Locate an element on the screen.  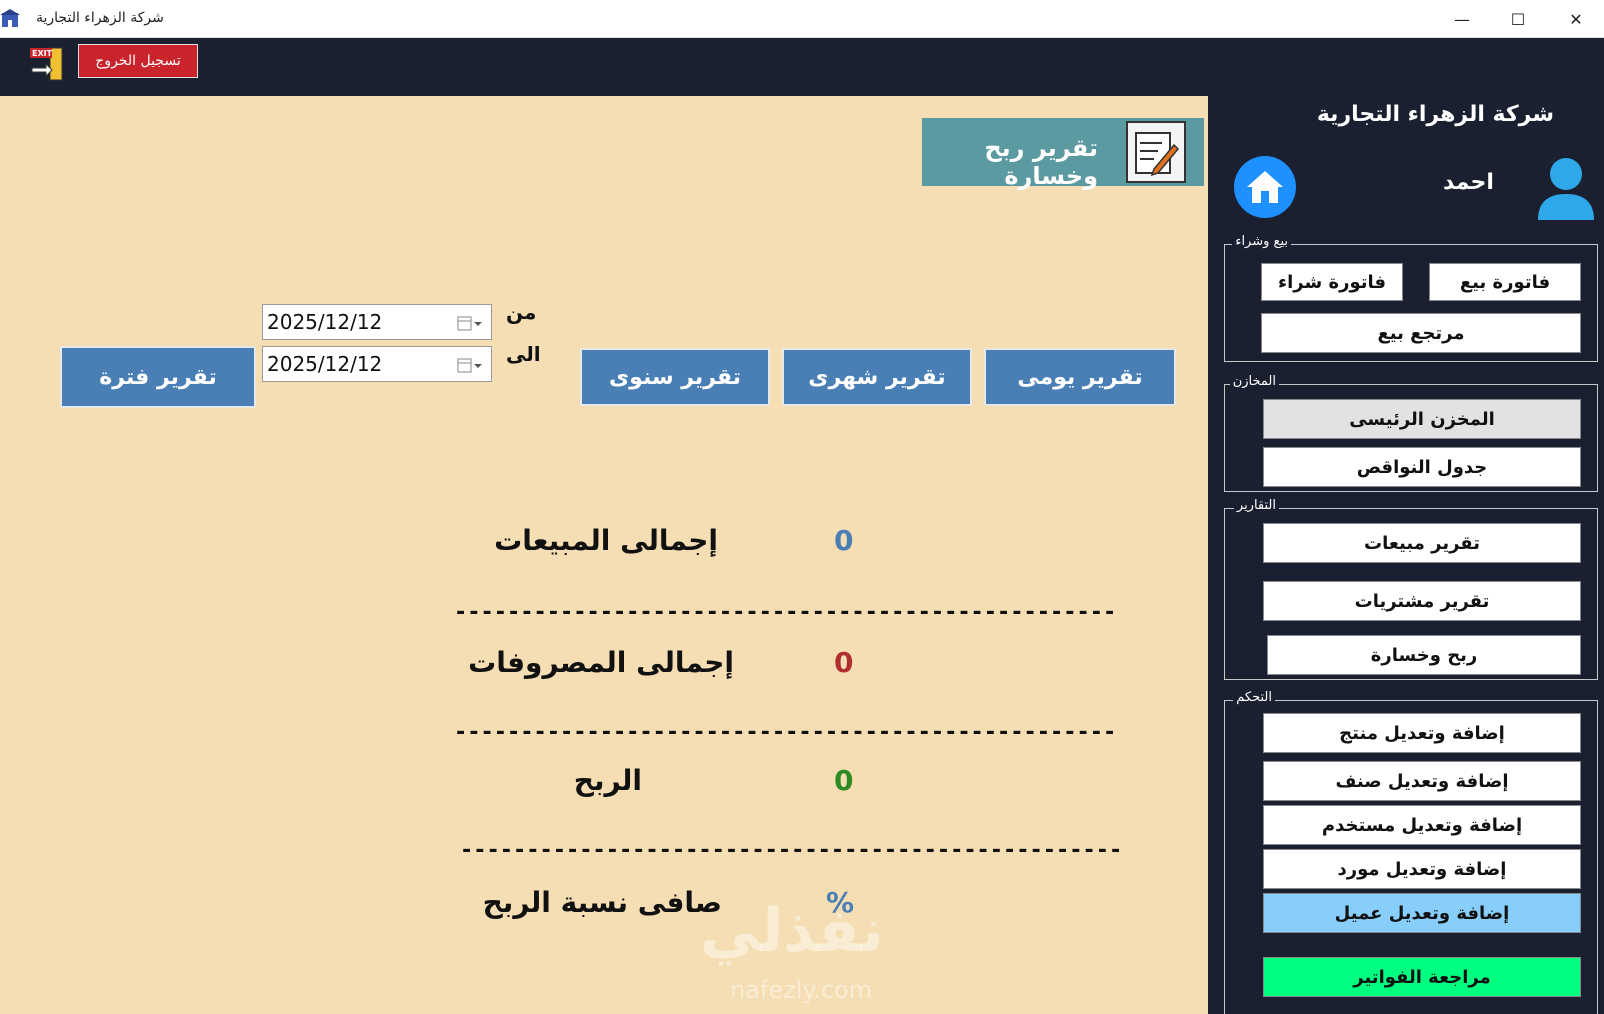
user-avatar-icon is located at coordinates (1566, 188).